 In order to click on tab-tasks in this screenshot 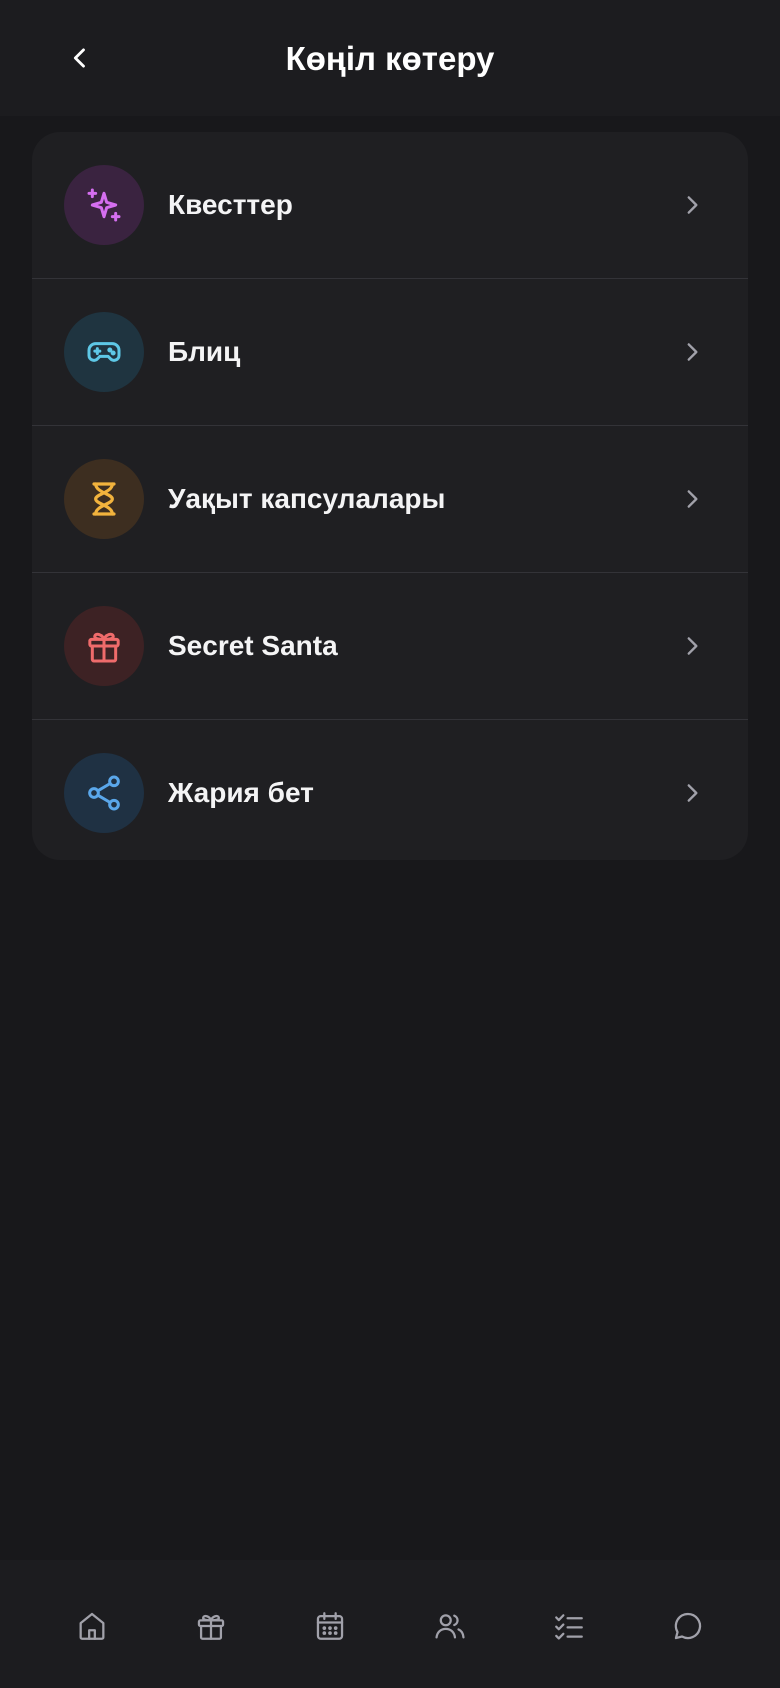, I will do `click(569, 1626)`.